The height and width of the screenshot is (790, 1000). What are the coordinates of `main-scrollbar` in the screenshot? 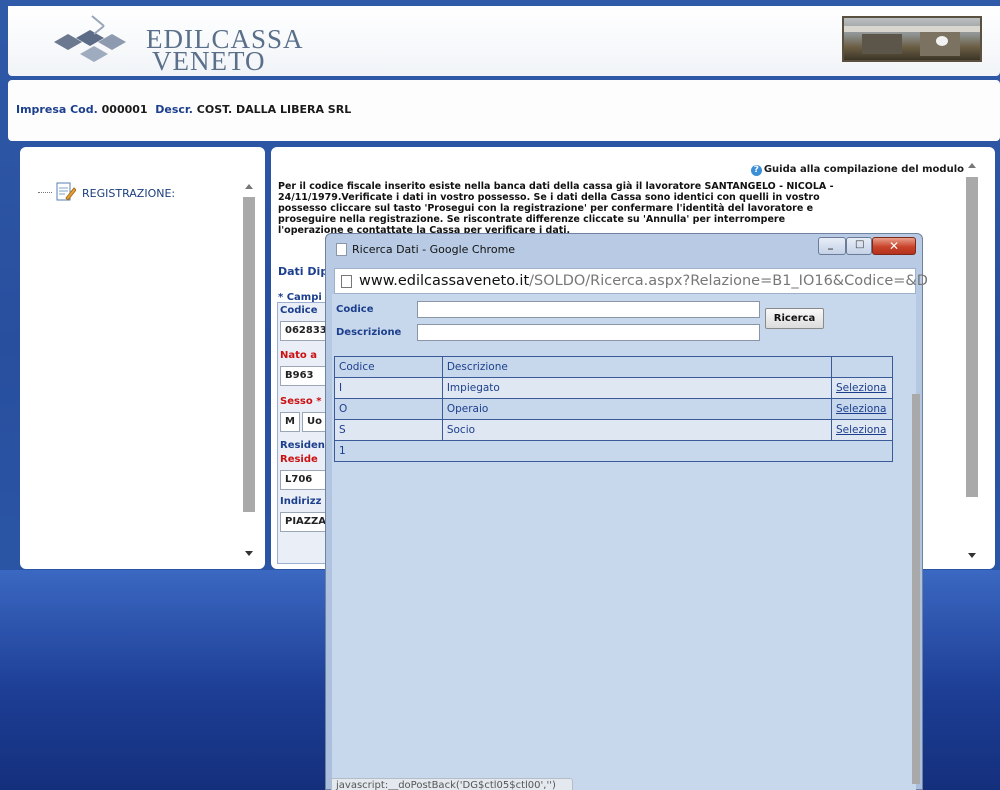 It's located at (973, 362).